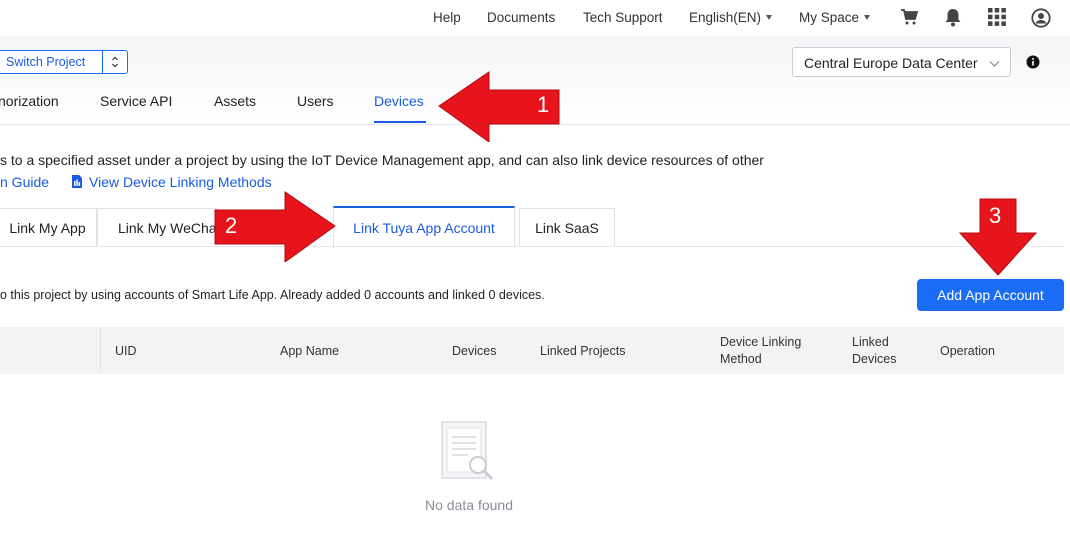  What do you see at coordinates (583, 351) in the screenshot?
I see `column-header-linked-projects: Linked Projects` at bounding box center [583, 351].